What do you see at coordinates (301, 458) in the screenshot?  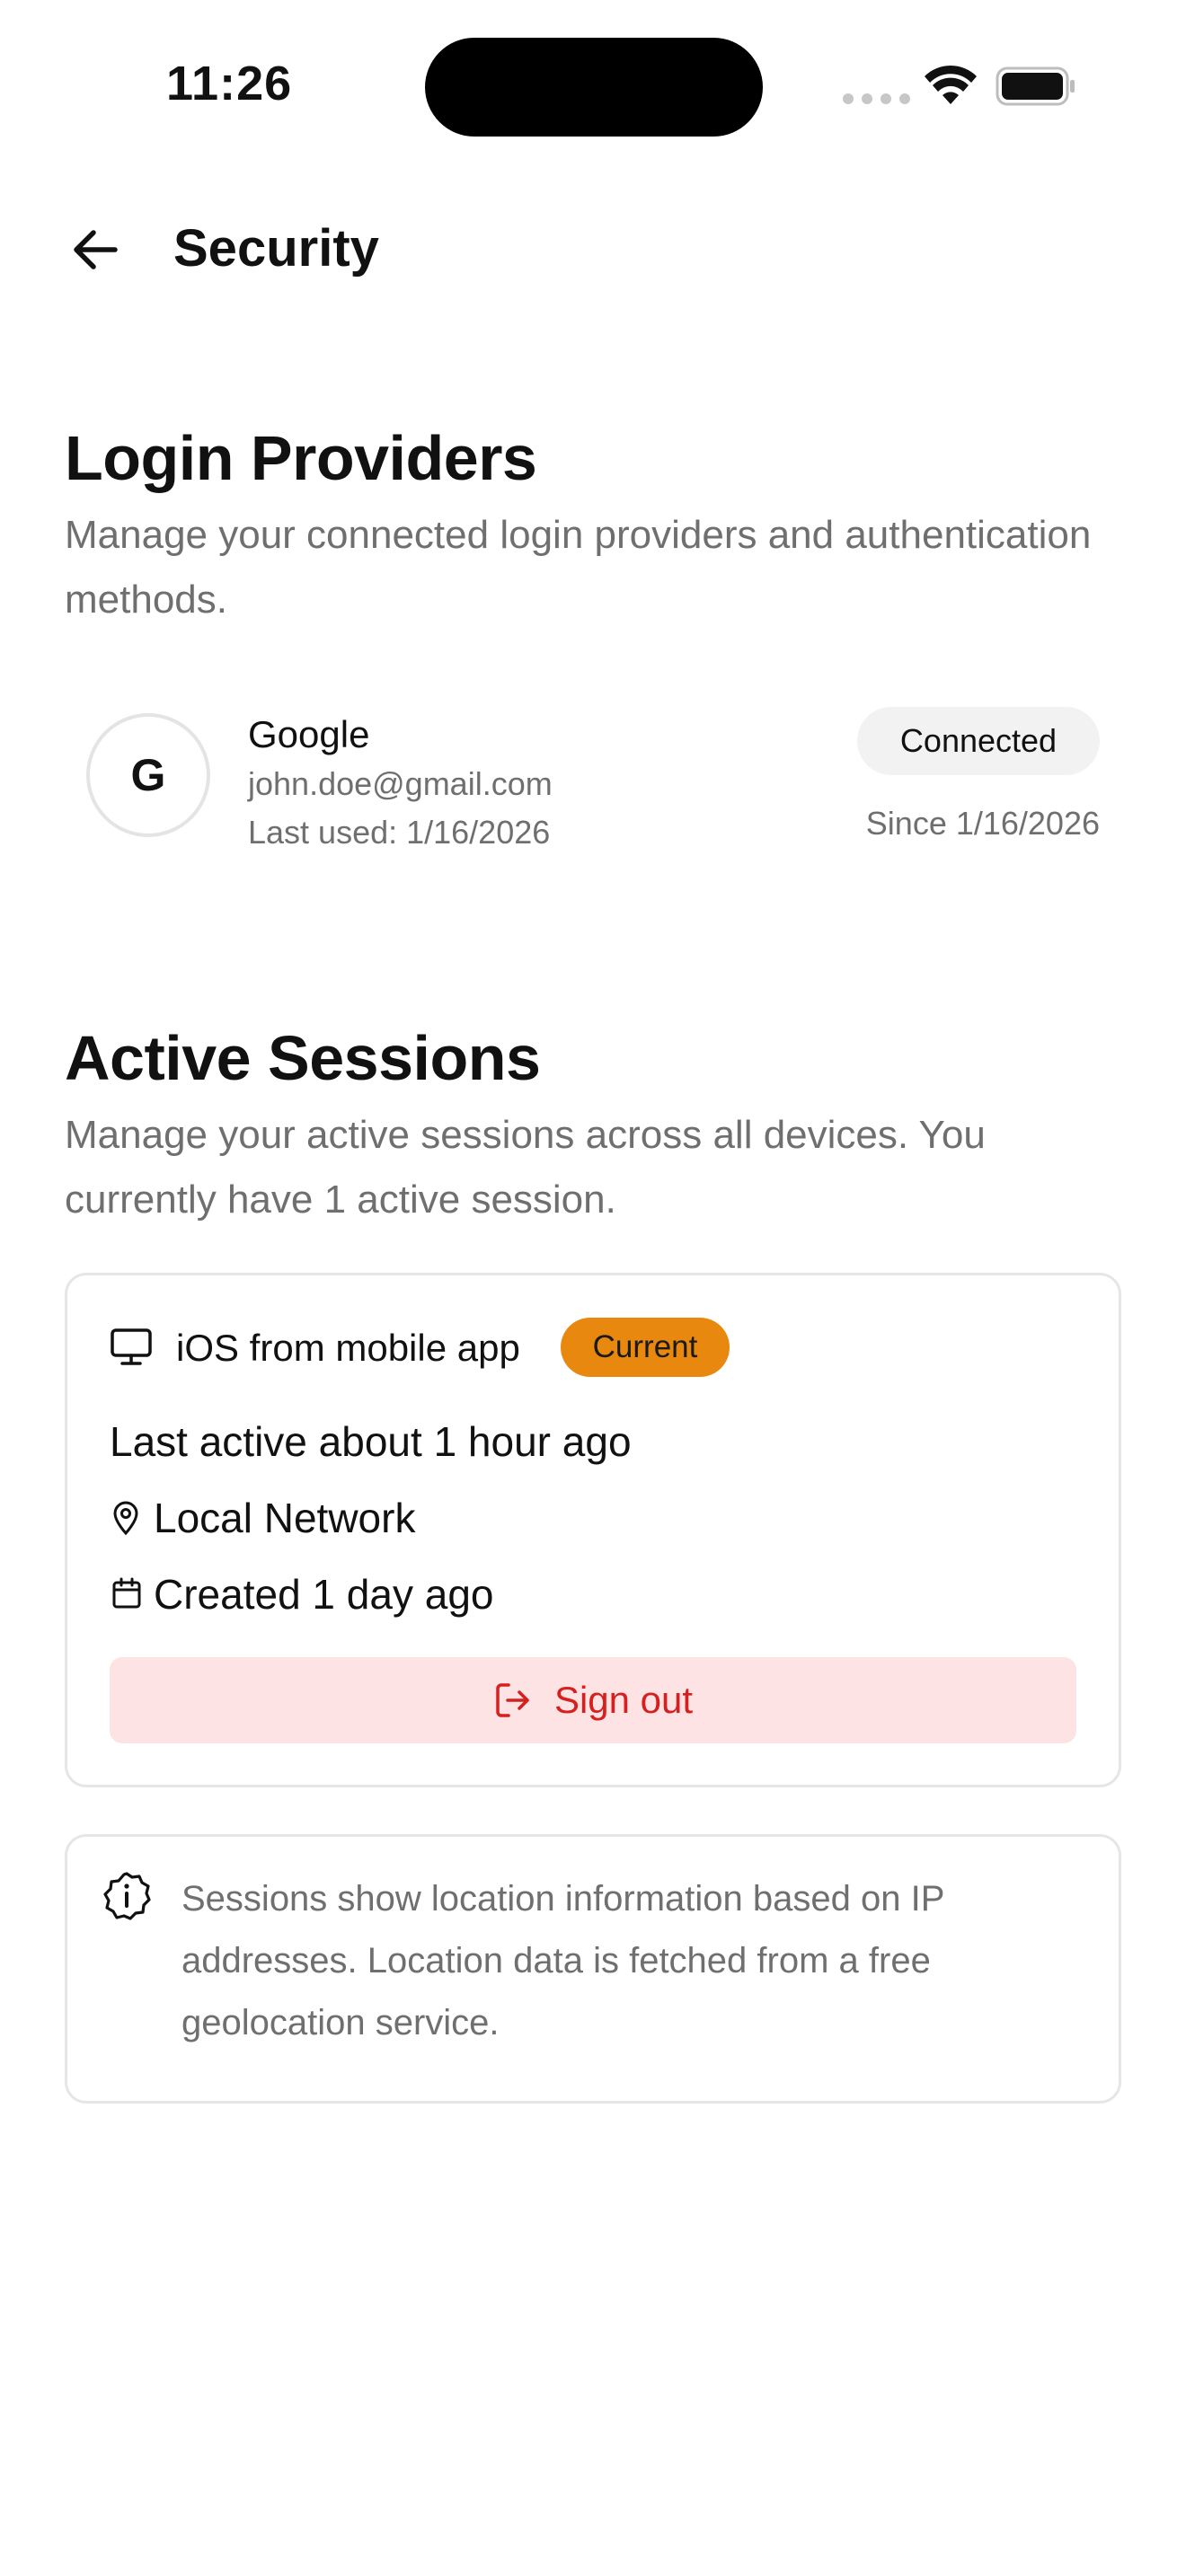 I see `login-providers-heading: Login Providers` at bounding box center [301, 458].